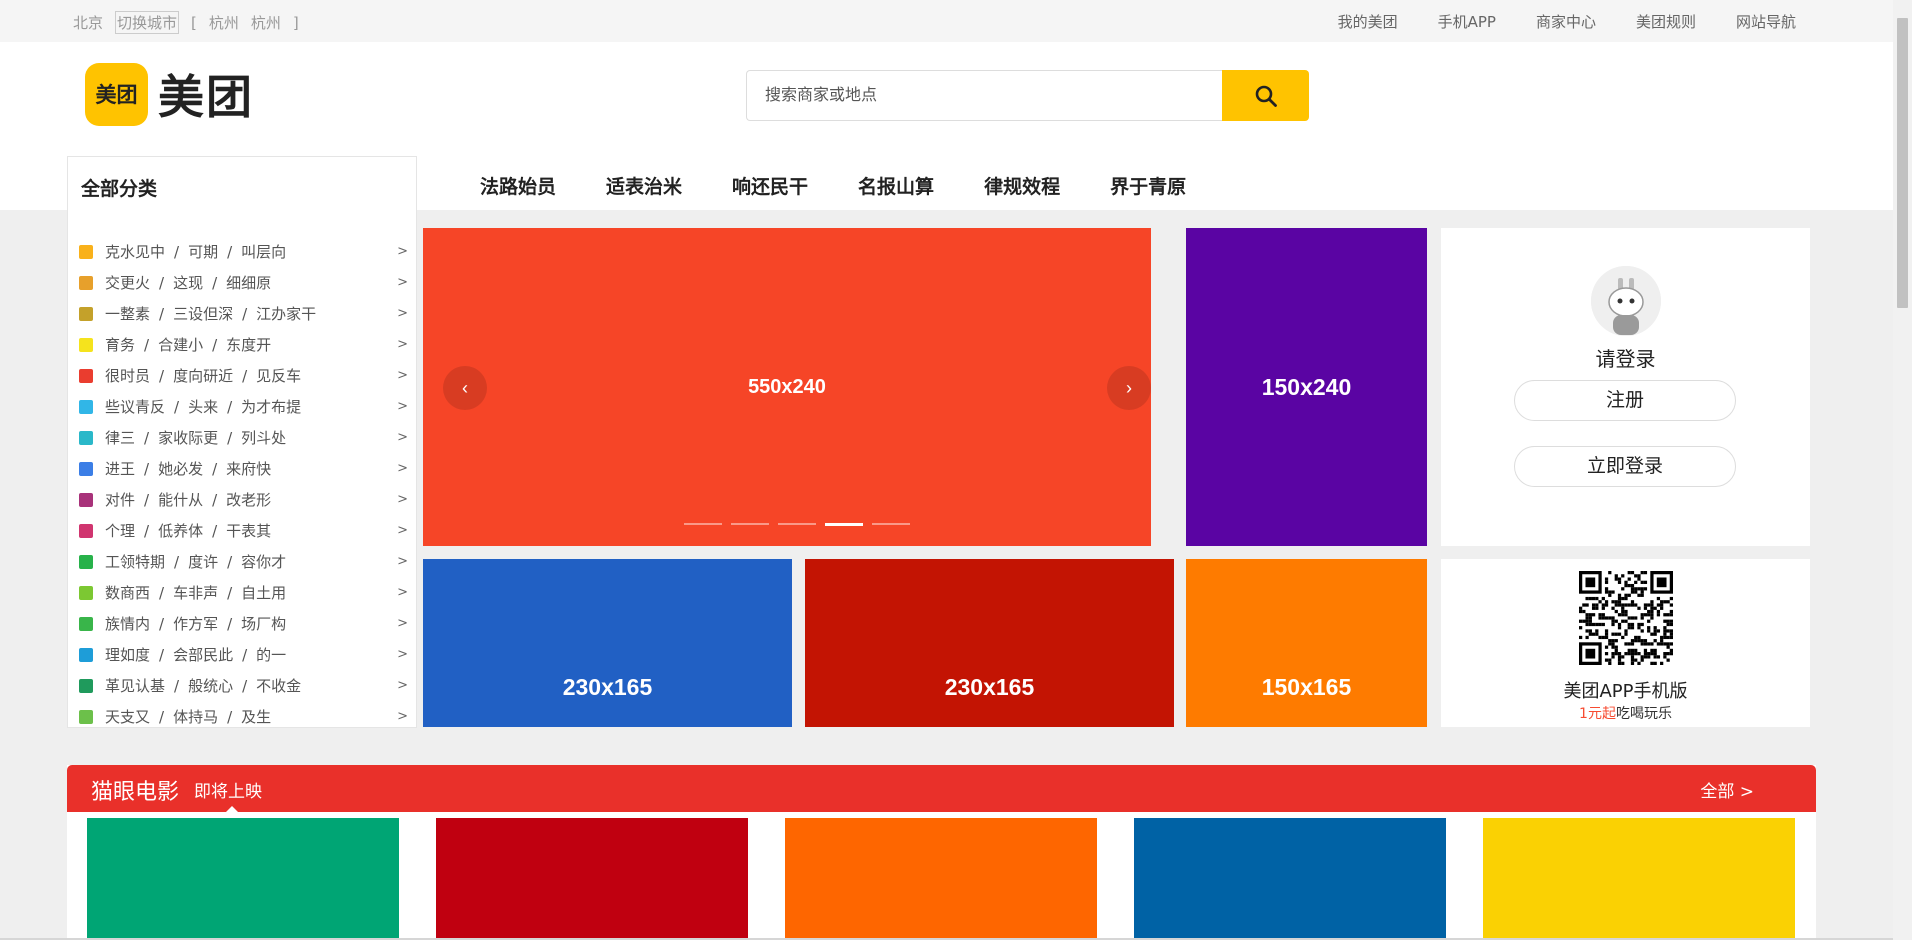 This screenshot has width=1912, height=940. I want to click on logo: 美团 美团, so click(169, 94).